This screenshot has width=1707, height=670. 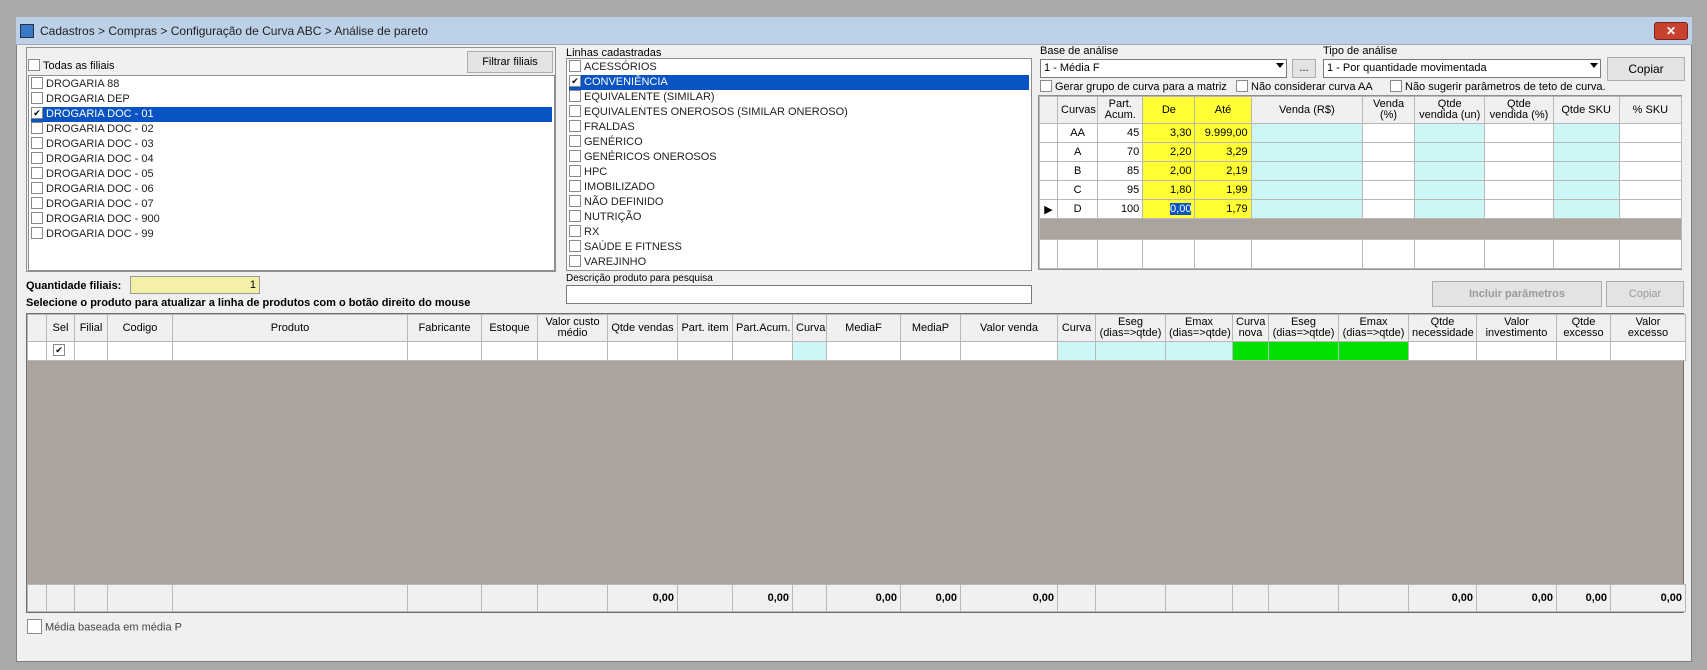 What do you see at coordinates (291, 189) in the screenshot?
I see `filial-list-item: DROGARIA DOC - 06` at bounding box center [291, 189].